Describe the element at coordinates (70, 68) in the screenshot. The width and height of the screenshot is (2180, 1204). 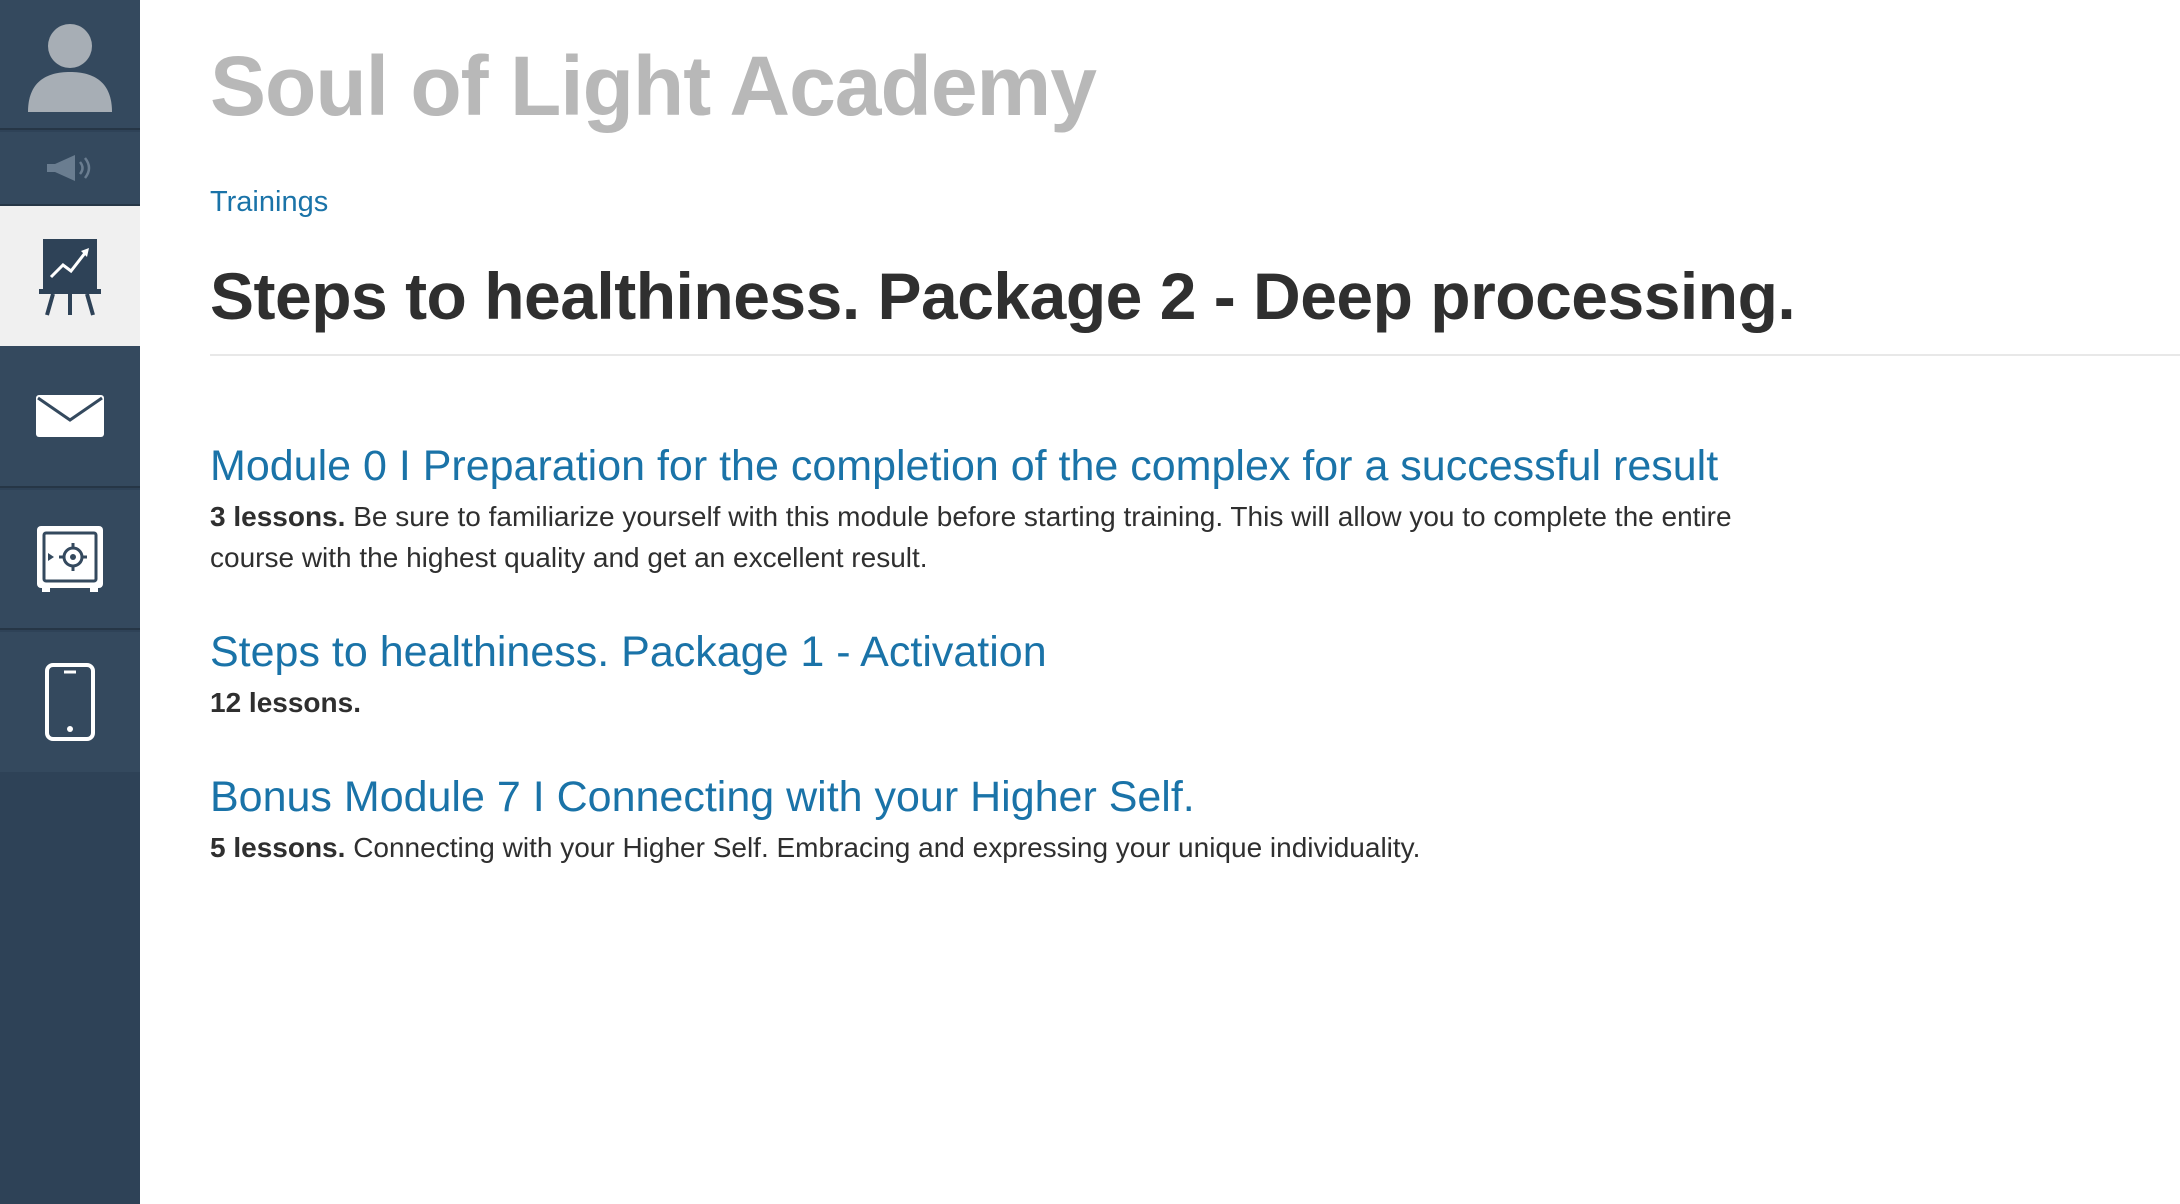
I see `user-avatar-icon` at that location.